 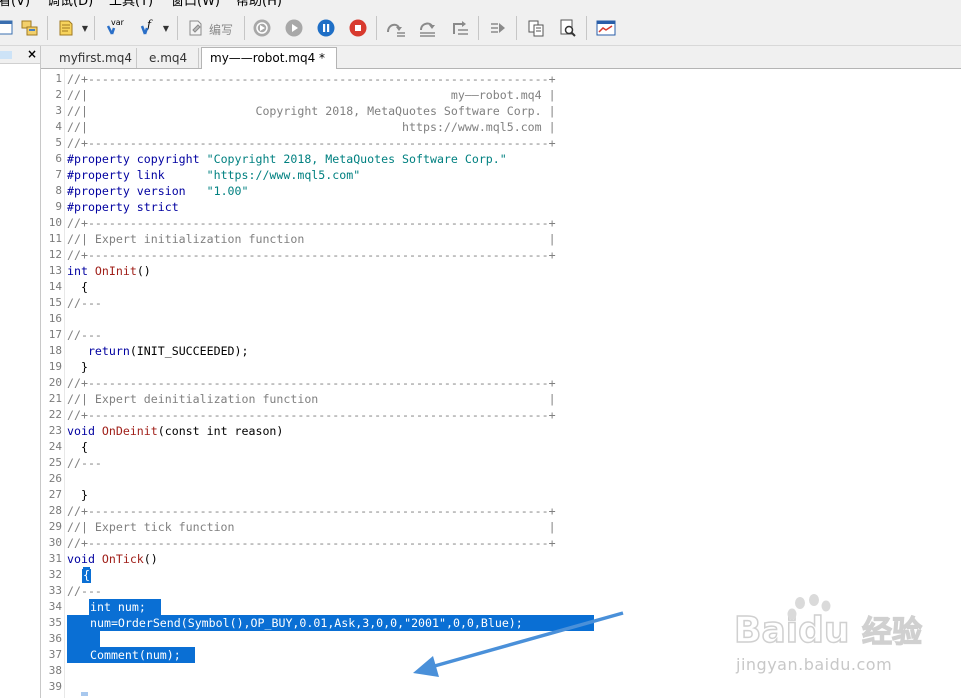 What do you see at coordinates (311, 399) in the screenshot?
I see `code-line-21: //| Expert deinitialization function |` at bounding box center [311, 399].